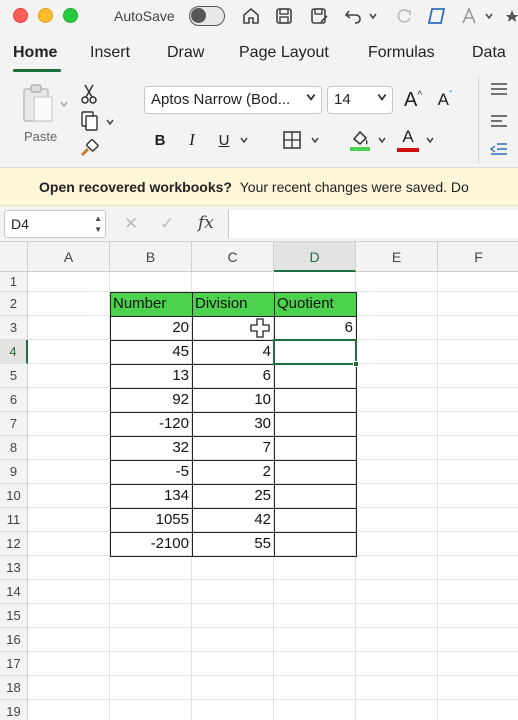 The width and height of the screenshot is (518, 720). Describe the element at coordinates (315, 257) in the screenshot. I see `column-header-d: D` at that location.